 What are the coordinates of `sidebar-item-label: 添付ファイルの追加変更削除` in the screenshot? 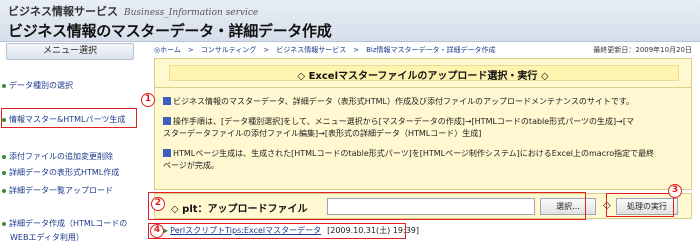 It's located at (61, 156).